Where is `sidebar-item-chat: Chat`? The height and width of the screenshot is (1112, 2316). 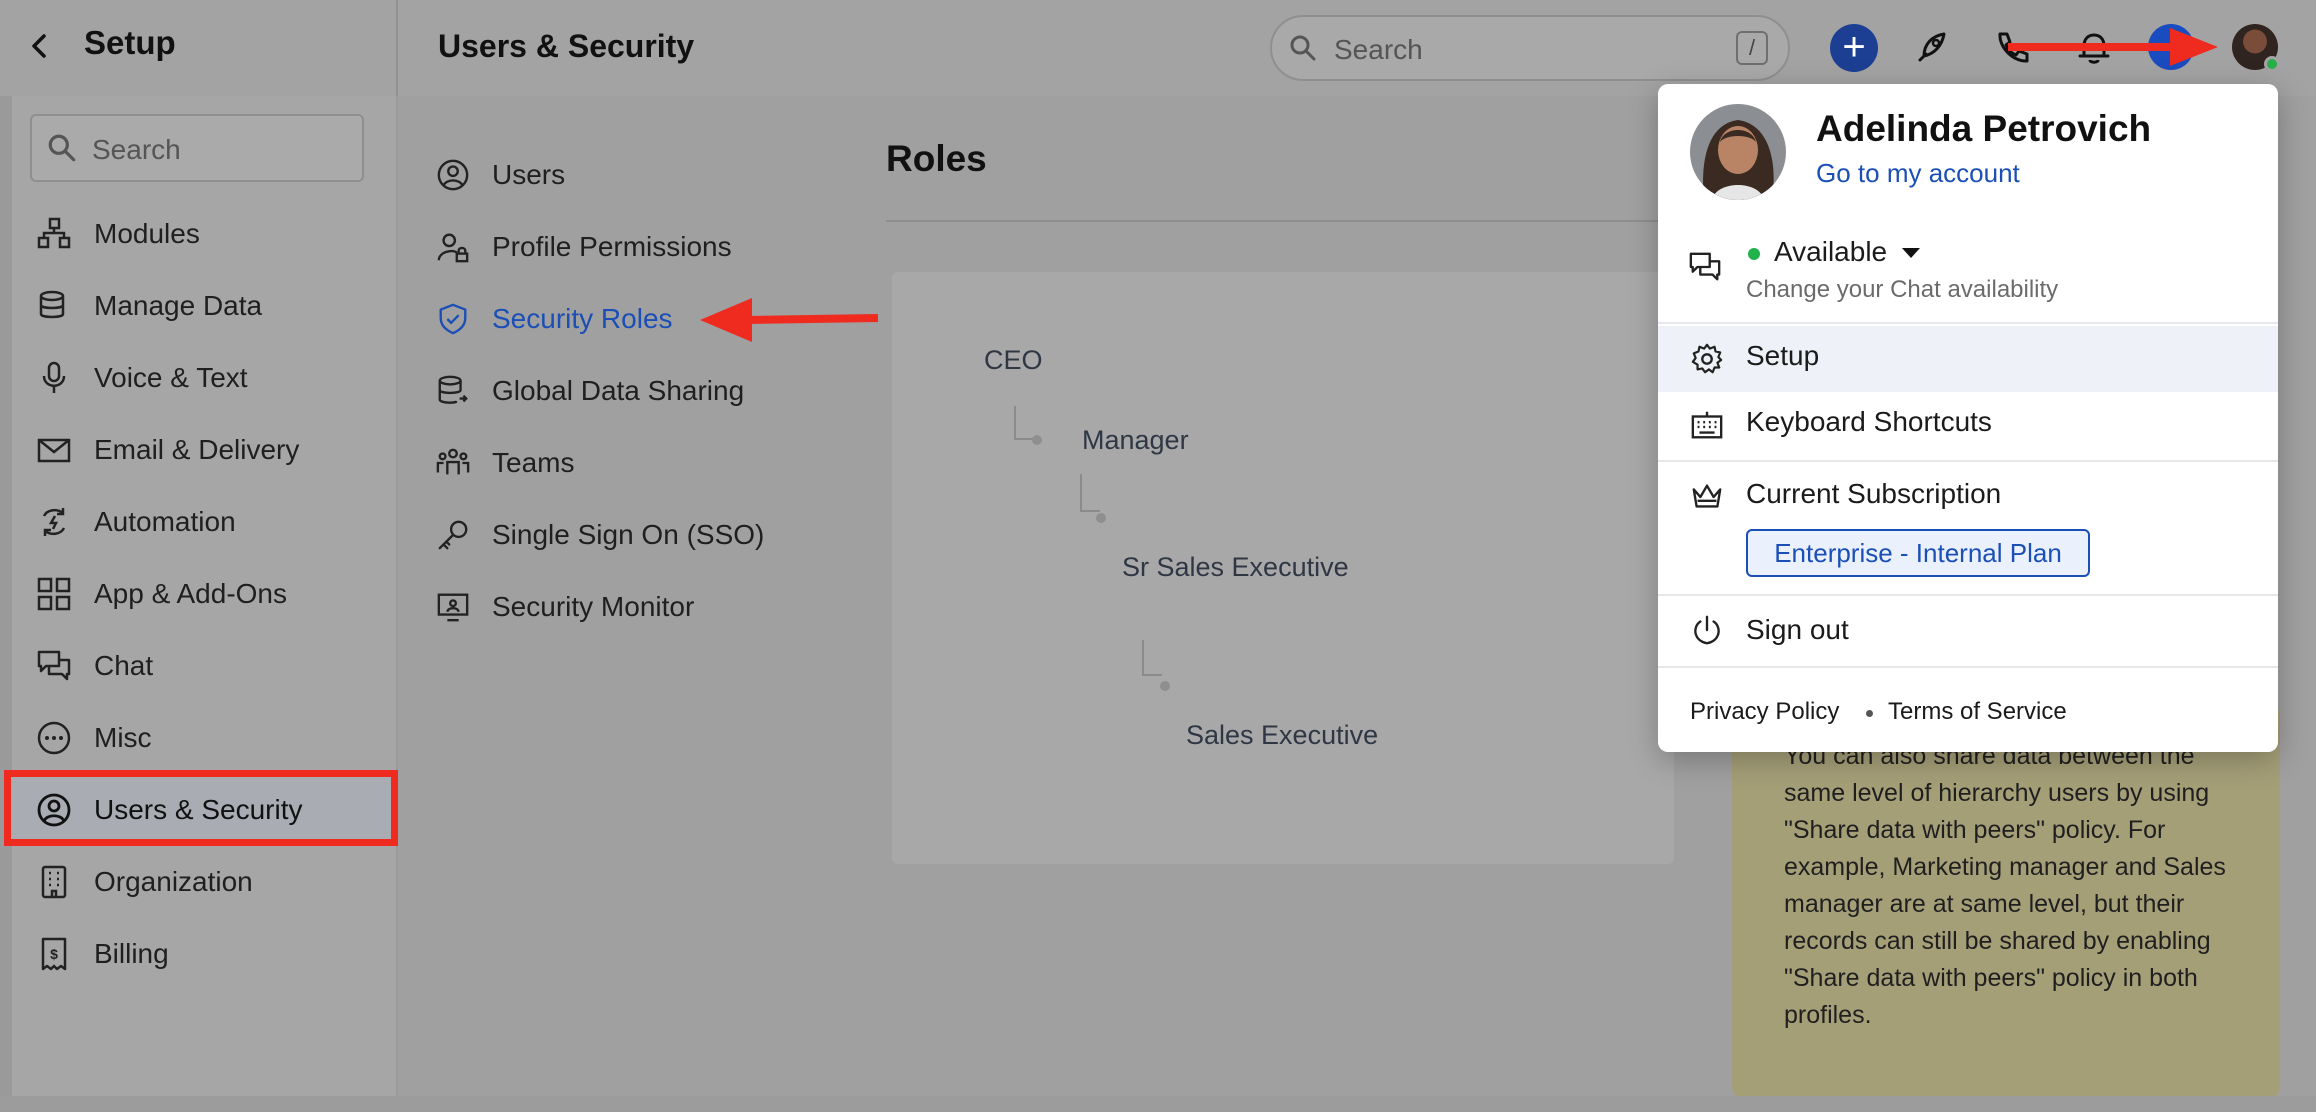 sidebar-item-chat: Chat is located at coordinates (94, 666).